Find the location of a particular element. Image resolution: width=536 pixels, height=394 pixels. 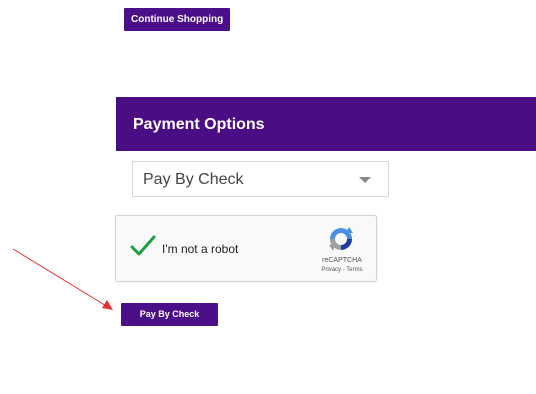

payment-options-title: Payment Options is located at coordinates (199, 124).